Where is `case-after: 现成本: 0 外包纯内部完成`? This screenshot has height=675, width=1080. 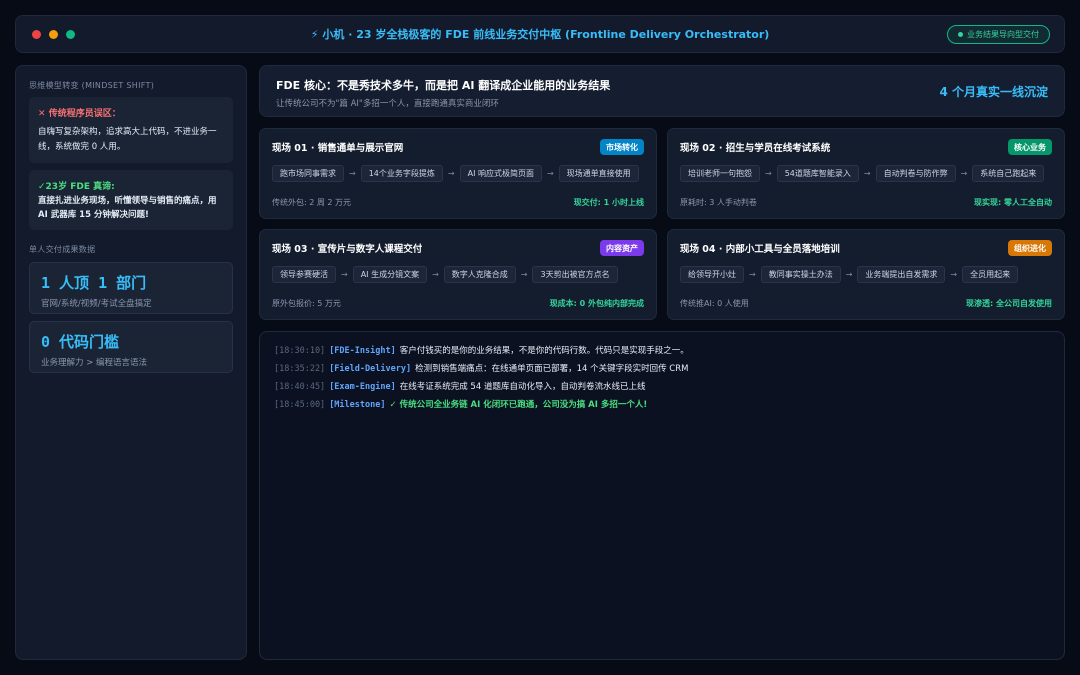 case-after: 现成本: 0 外包纯内部完成 is located at coordinates (596, 303).